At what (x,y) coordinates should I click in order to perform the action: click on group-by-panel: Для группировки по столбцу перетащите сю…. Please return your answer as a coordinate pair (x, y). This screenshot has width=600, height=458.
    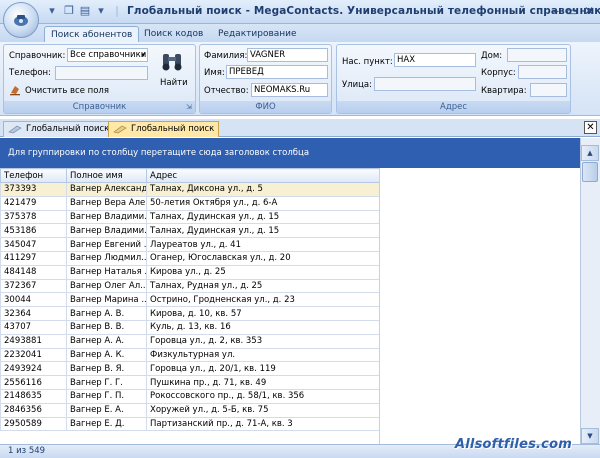
    Looking at the image, I should click on (290, 153).